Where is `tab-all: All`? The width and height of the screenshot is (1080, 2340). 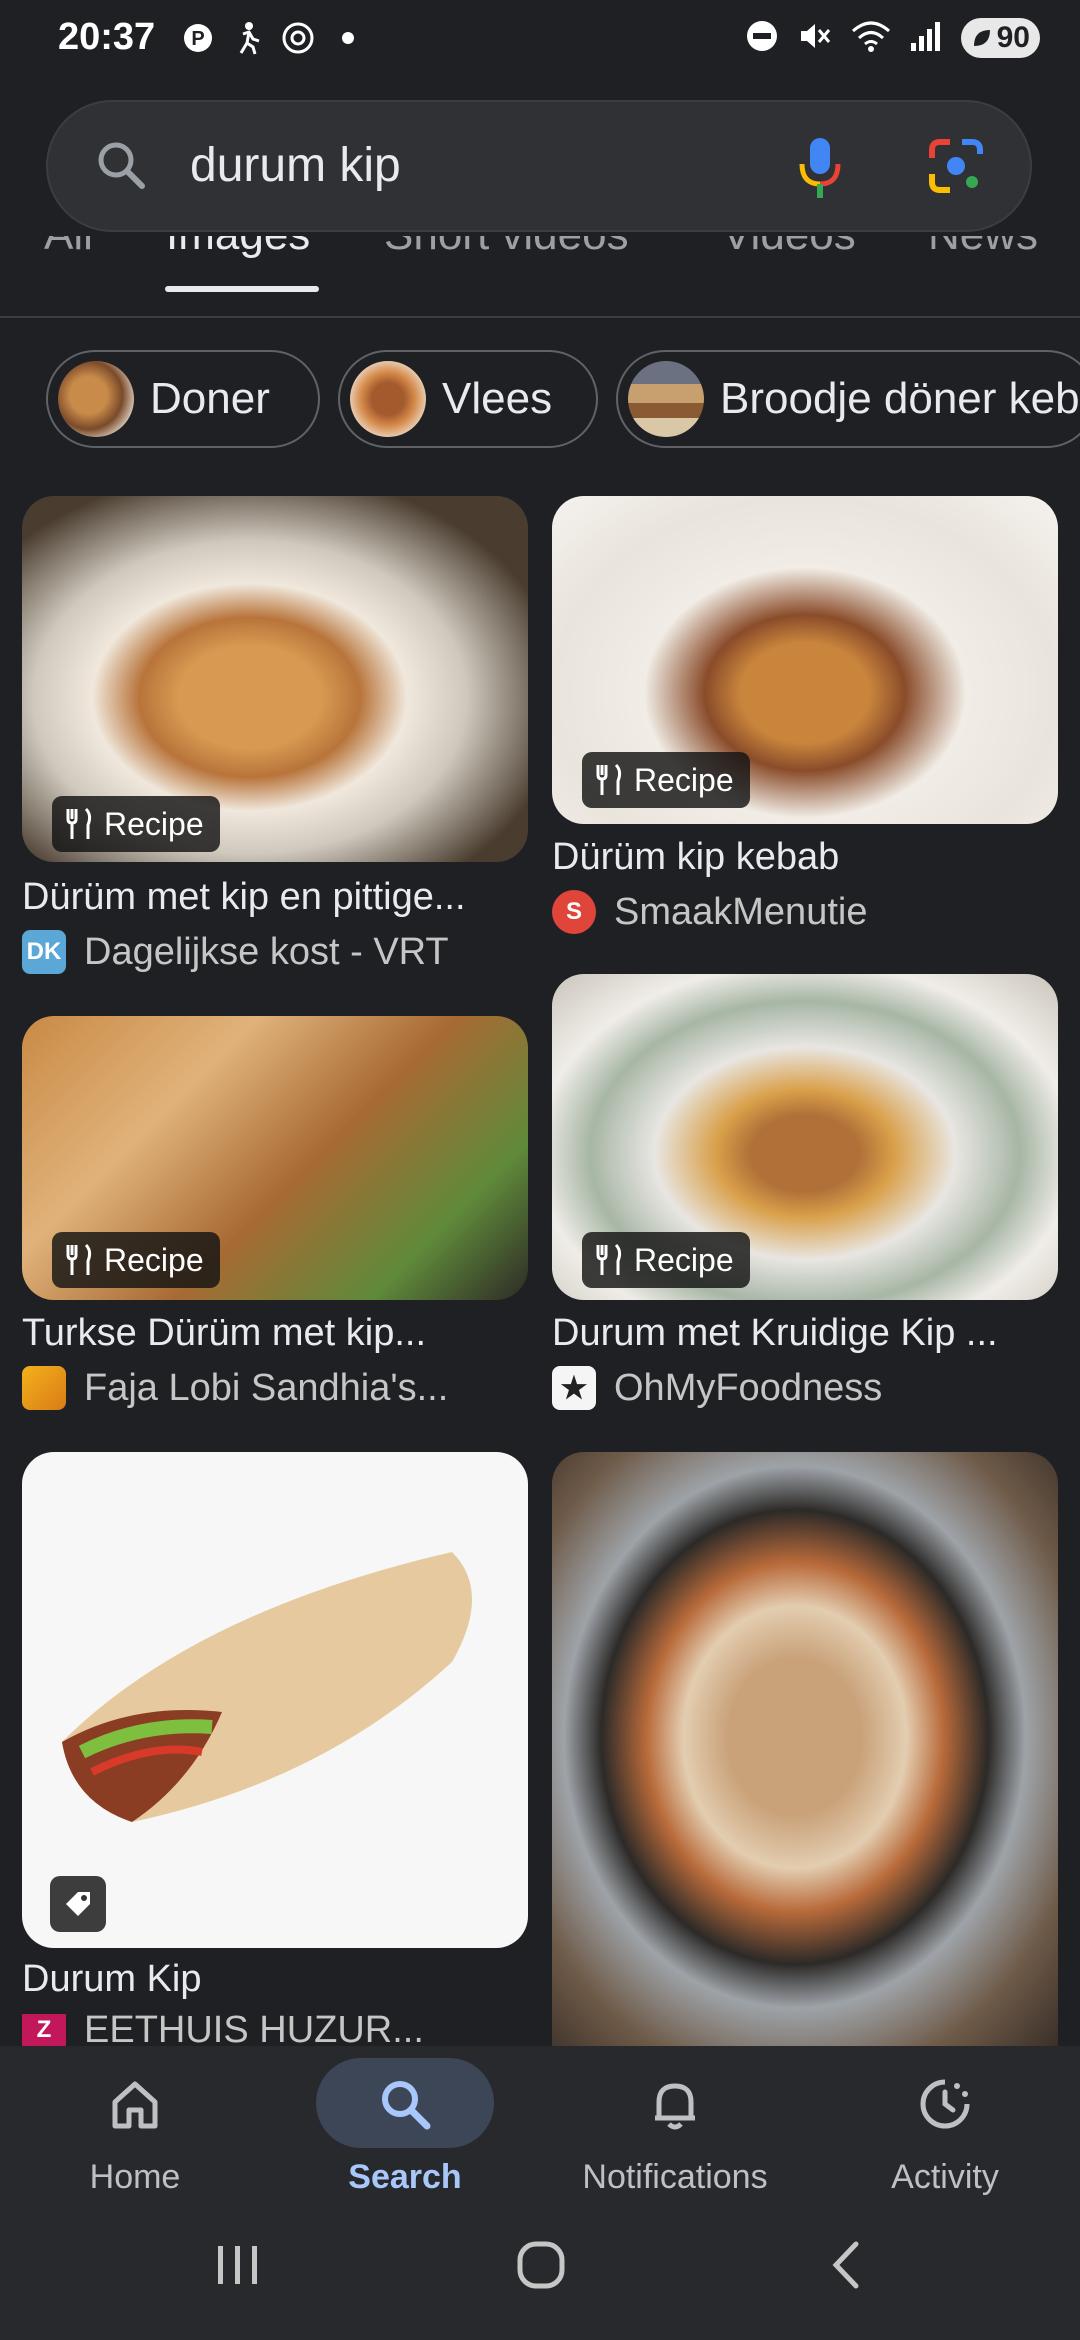 tab-all: All is located at coordinates (68, 248).